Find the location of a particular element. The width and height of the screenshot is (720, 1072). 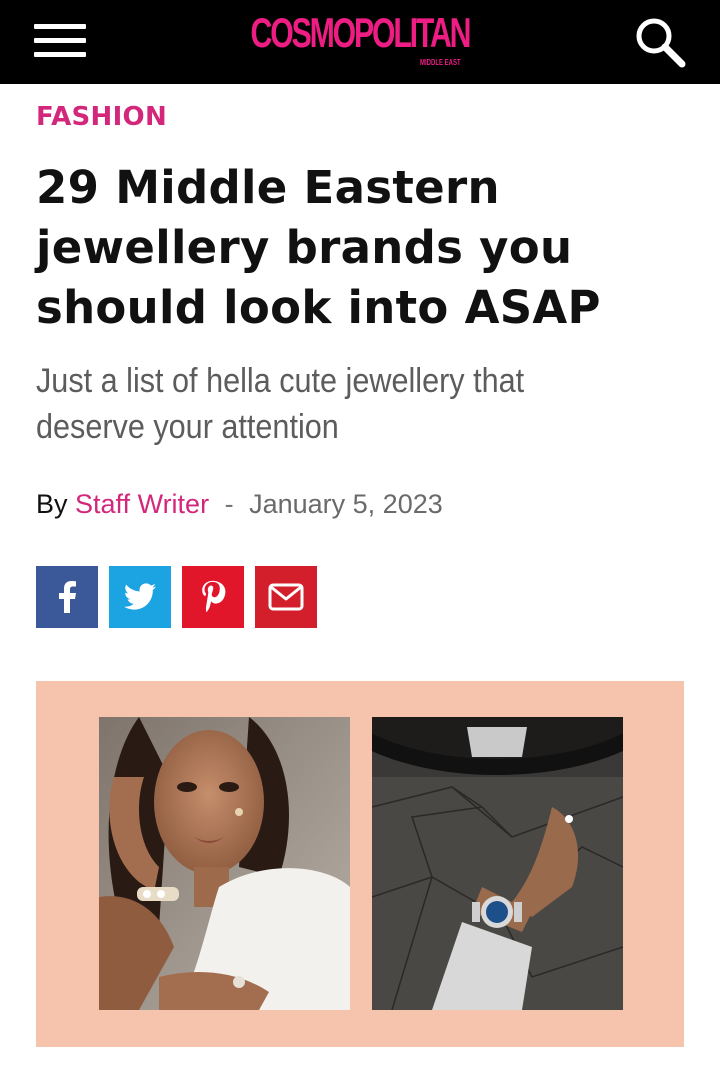

facebook-icon is located at coordinates (67, 597).